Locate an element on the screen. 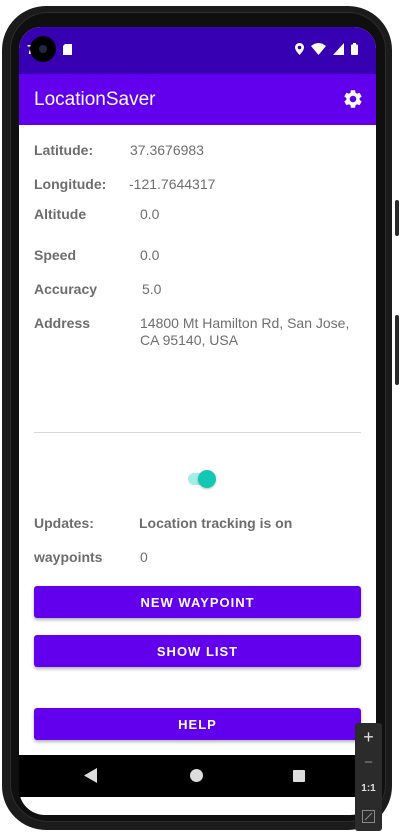 The width and height of the screenshot is (402, 832). zoom-in-button: + is located at coordinates (368, 737).